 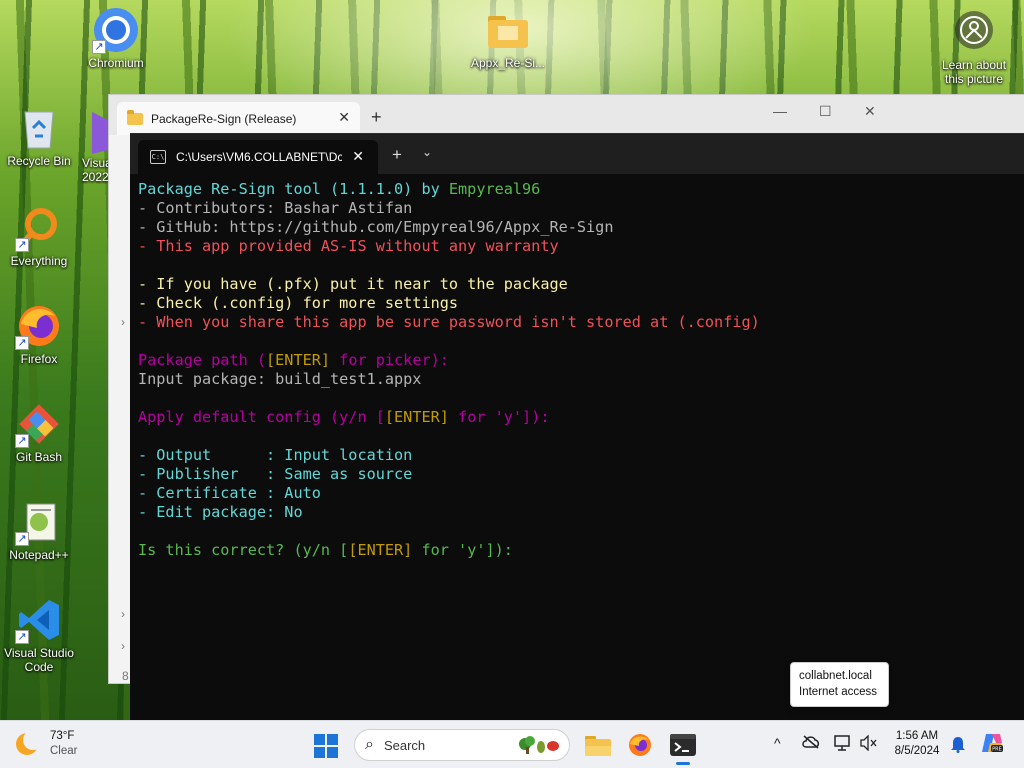 What do you see at coordinates (992, 743) in the screenshot?
I see `copilot-icon: PRE` at bounding box center [992, 743].